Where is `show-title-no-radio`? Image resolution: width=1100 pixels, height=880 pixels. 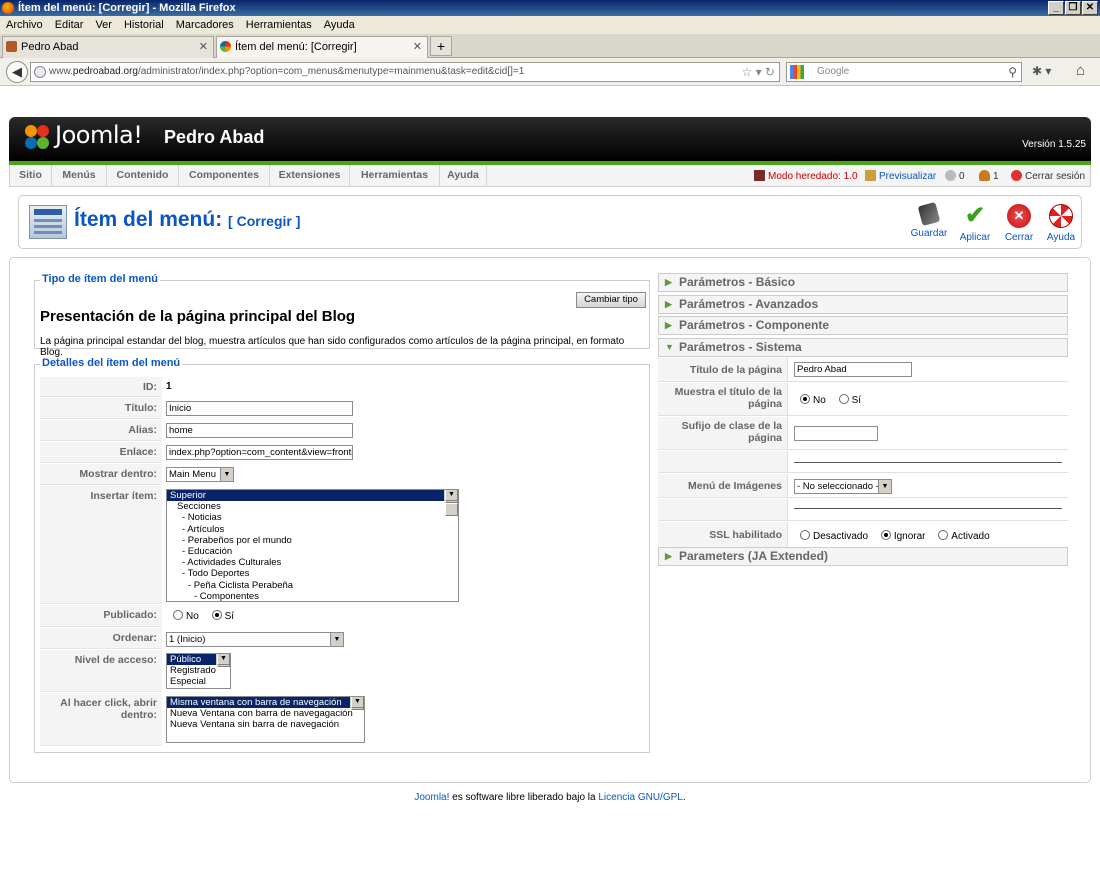
show-title-no-radio is located at coordinates (805, 399).